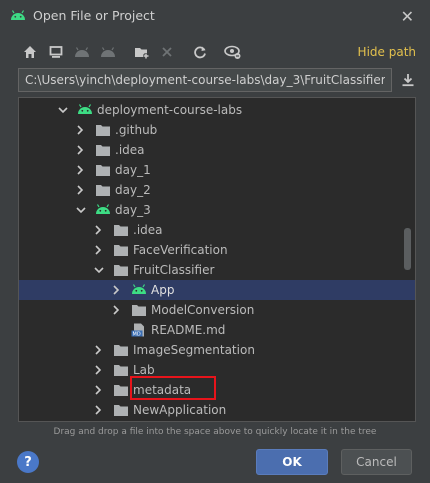 The width and height of the screenshot is (430, 483). I want to click on tree-item-label: FruitClassifier, so click(174, 270).